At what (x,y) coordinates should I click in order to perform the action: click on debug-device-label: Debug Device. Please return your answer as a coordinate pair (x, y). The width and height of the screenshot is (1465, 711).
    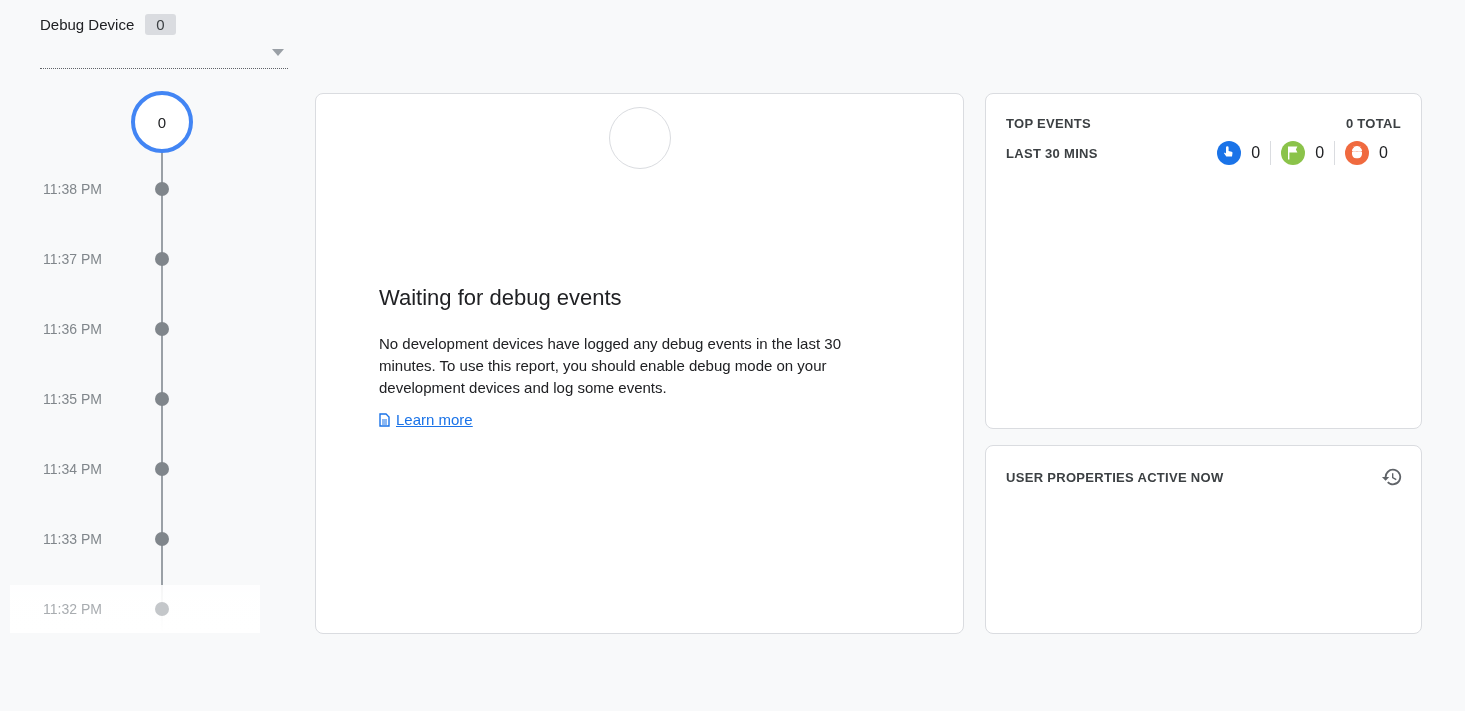
    Looking at the image, I should click on (87, 24).